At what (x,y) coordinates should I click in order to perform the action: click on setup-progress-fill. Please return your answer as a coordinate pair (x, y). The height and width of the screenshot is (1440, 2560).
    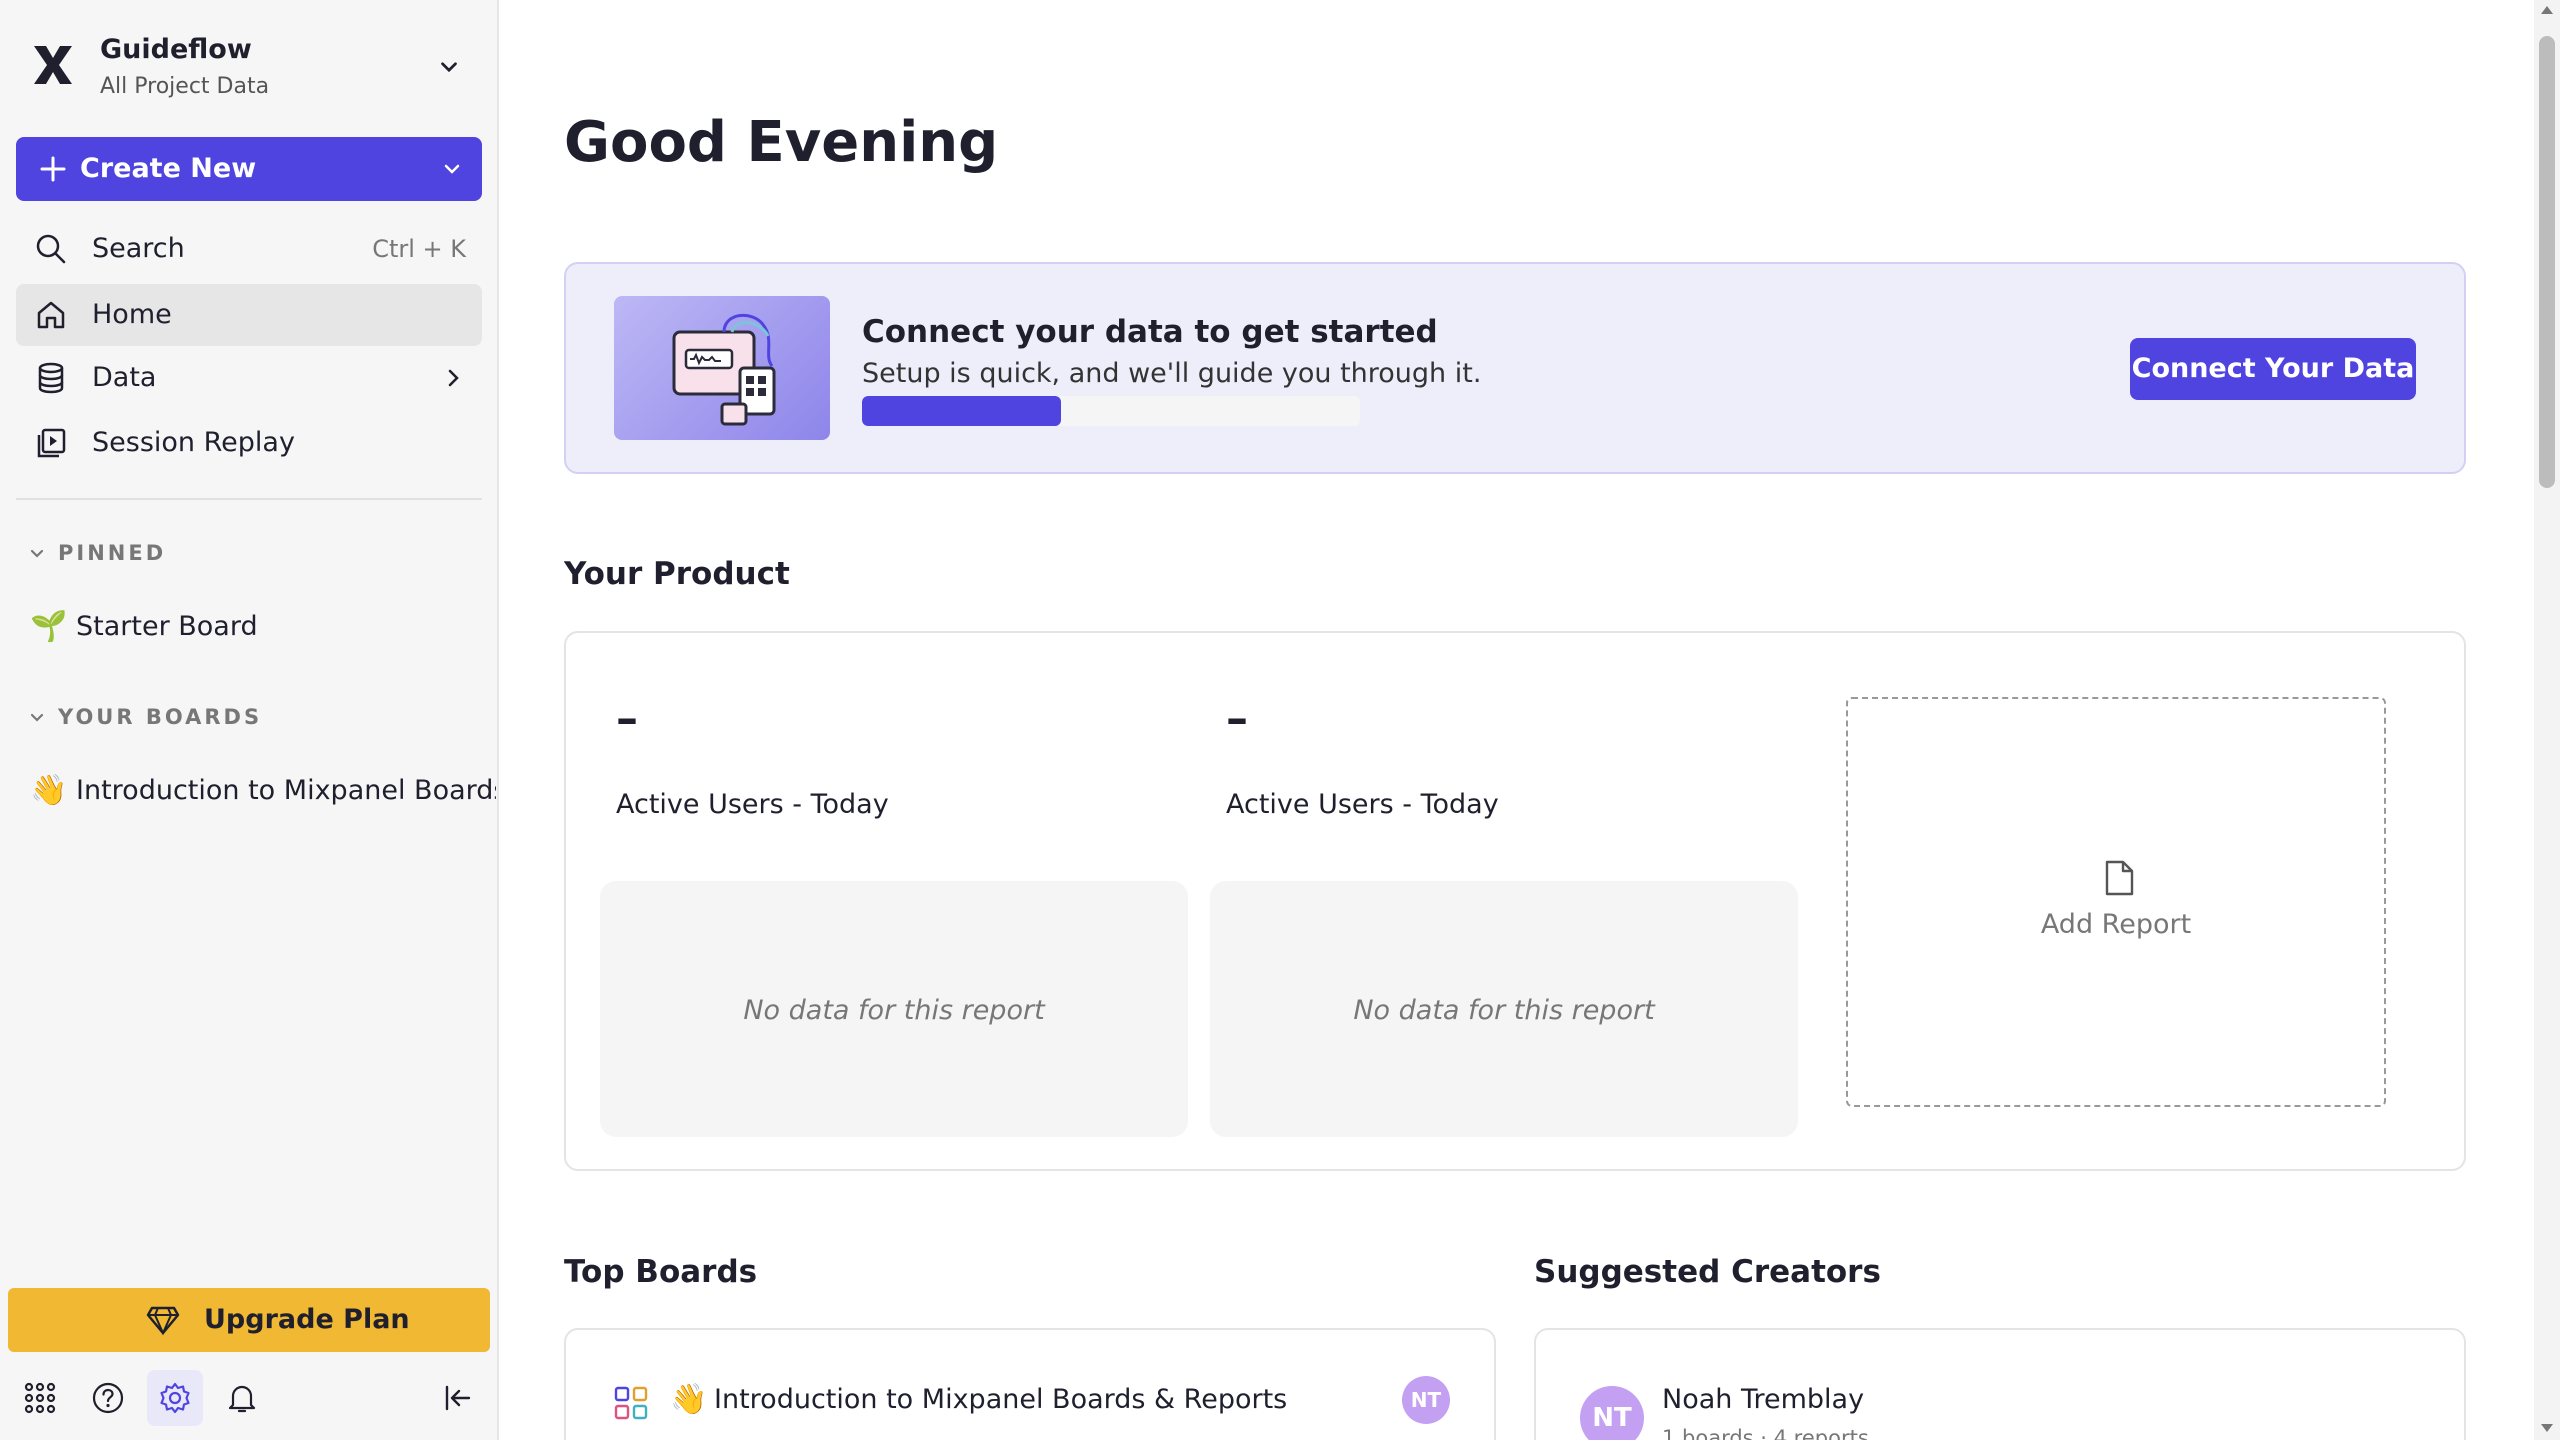
    Looking at the image, I should click on (962, 411).